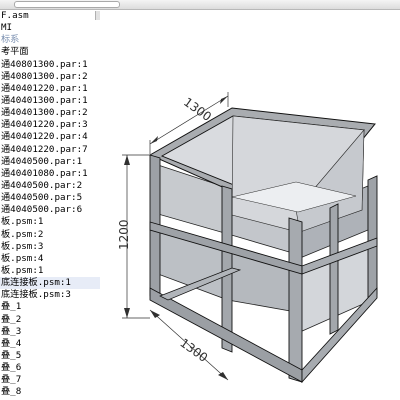 Image resolution: width=400 pixels, height=400 pixels. I want to click on tree-item-label: 叠_2, so click(11, 319).